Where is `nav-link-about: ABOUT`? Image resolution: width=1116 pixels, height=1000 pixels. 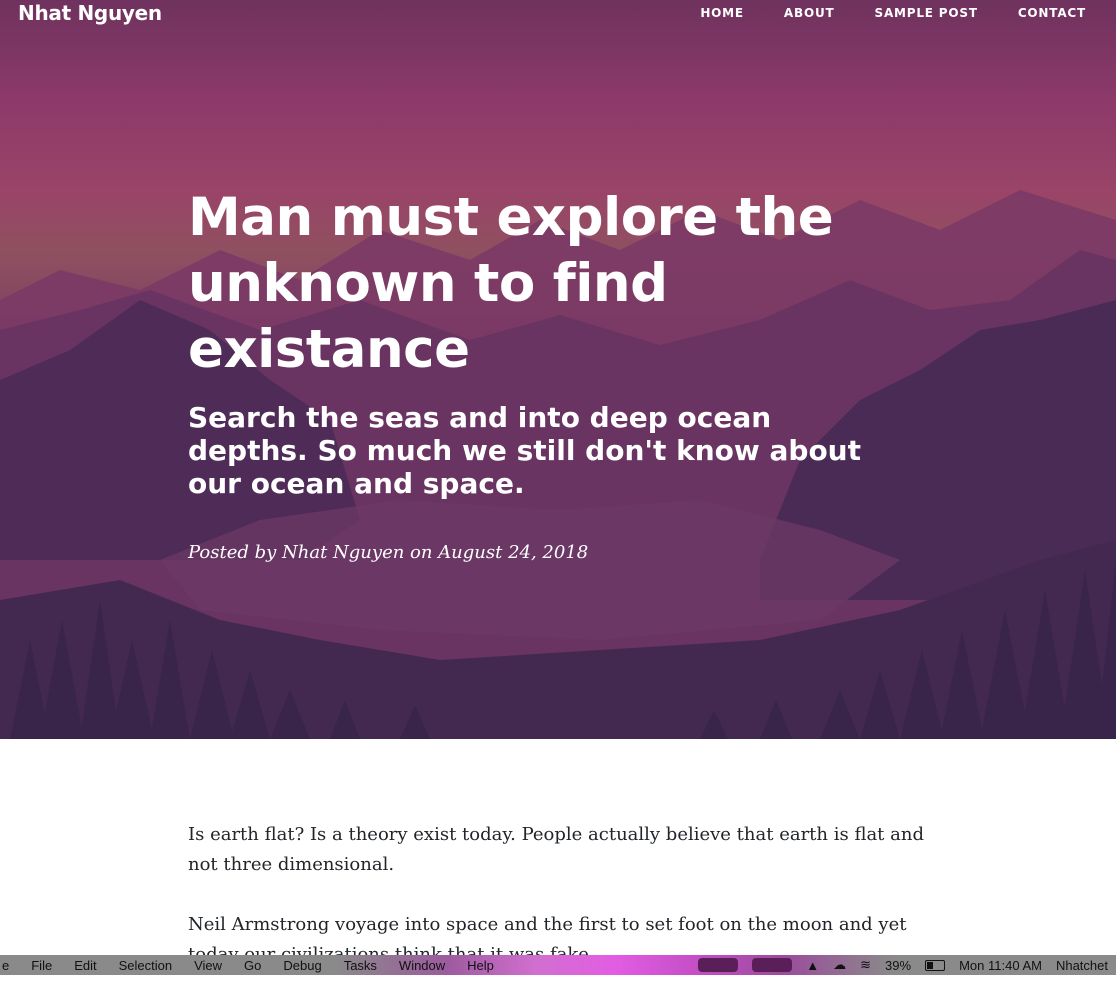
nav-link-about: ABOUT is located at coordinates (809, 13).